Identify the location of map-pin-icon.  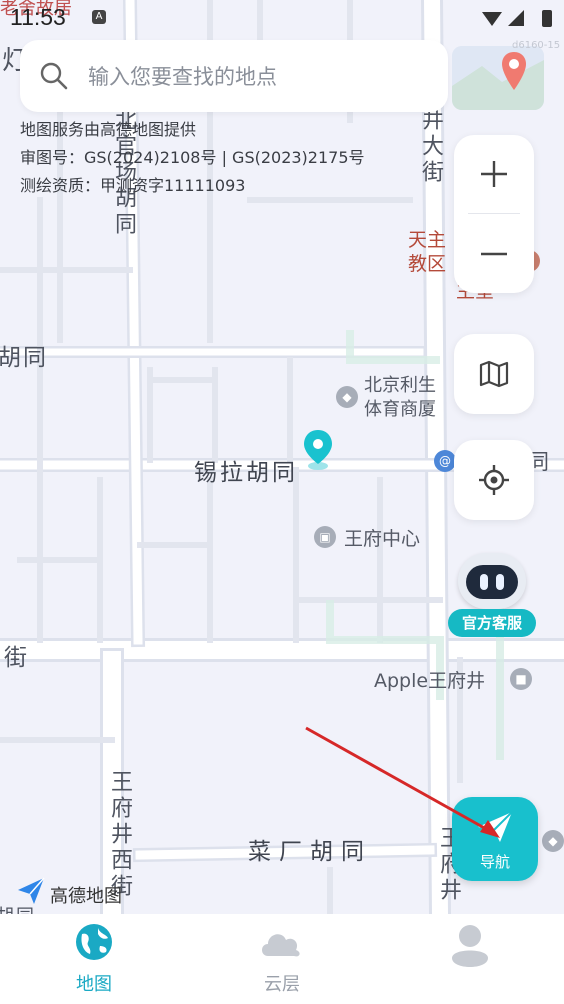
(498, 78).